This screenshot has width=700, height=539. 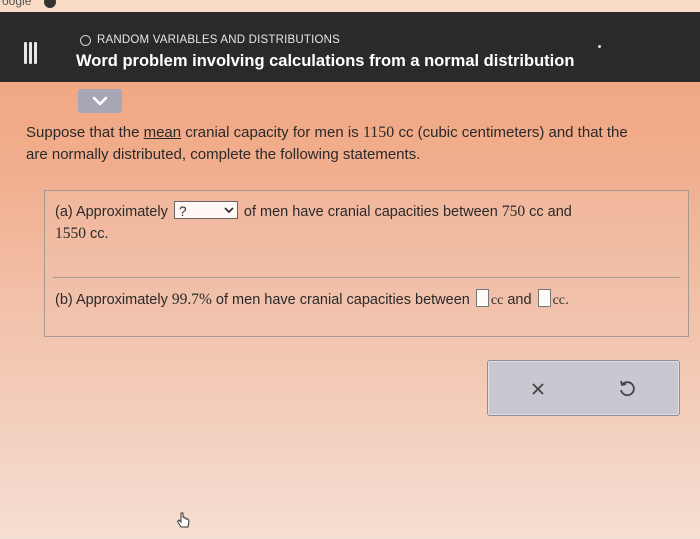 I want to click on part-a-prefix: (a) Approximately, so click(x=111, y=212).